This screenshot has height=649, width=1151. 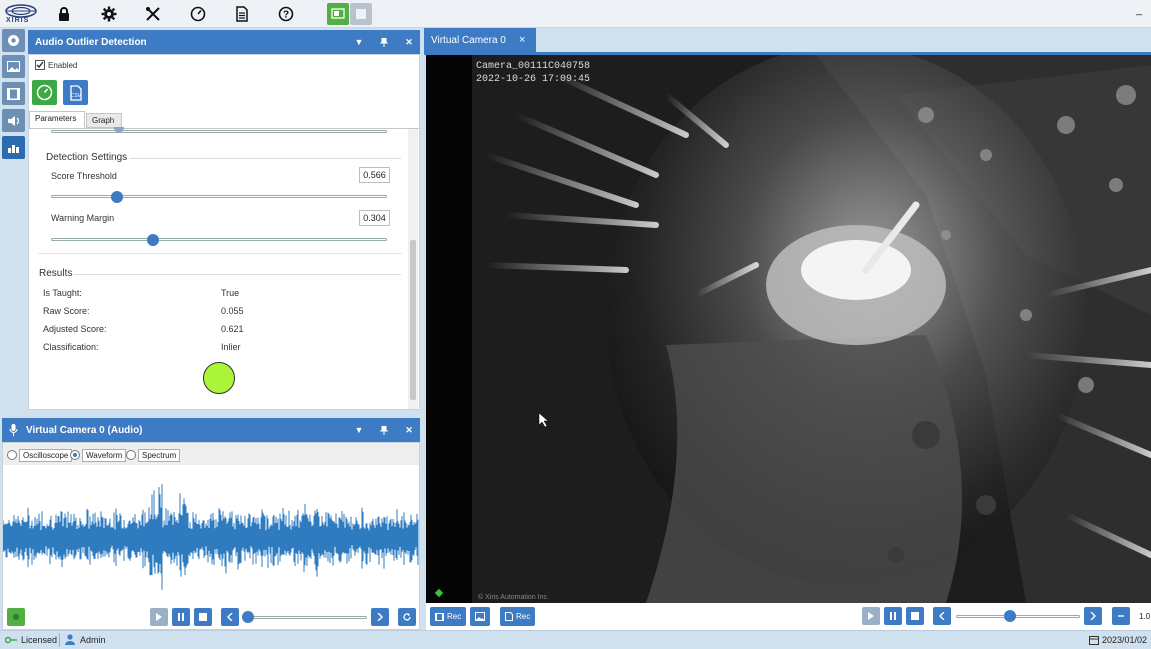 I want to click on watermark: © Xiris Automation Inc., so click(x=513, y=597).